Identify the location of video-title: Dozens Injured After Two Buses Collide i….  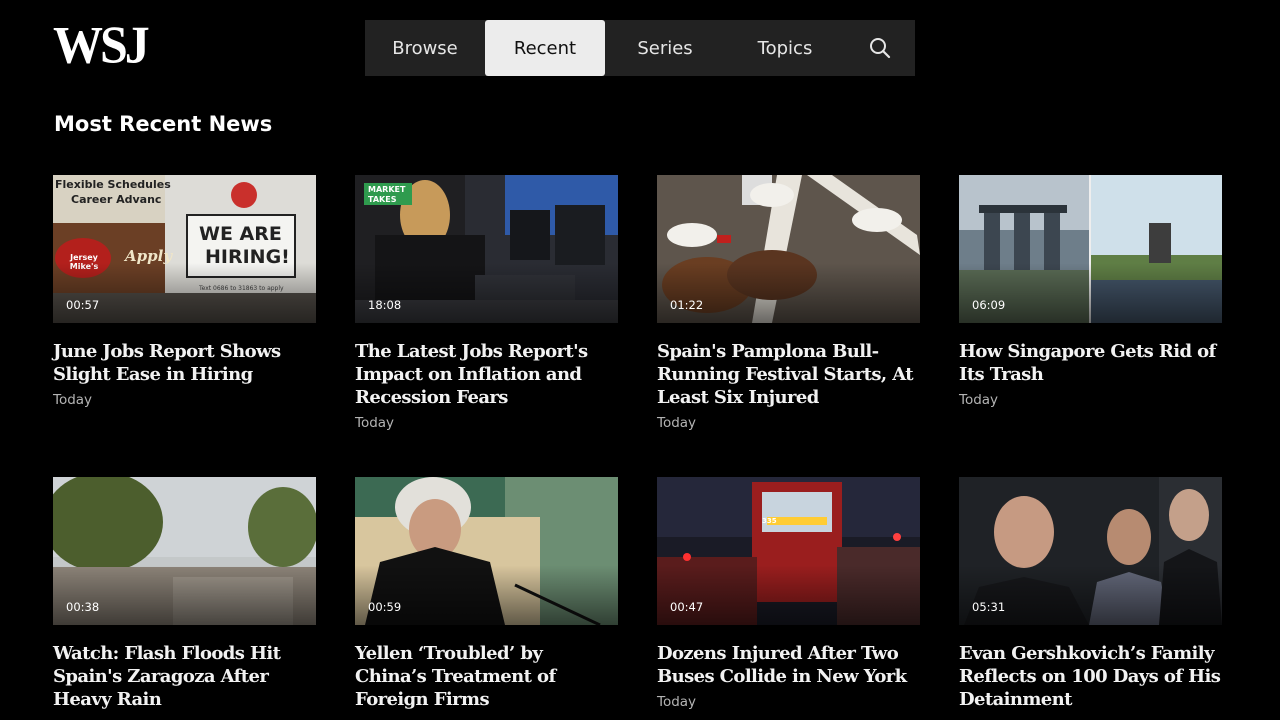
(788, 665).